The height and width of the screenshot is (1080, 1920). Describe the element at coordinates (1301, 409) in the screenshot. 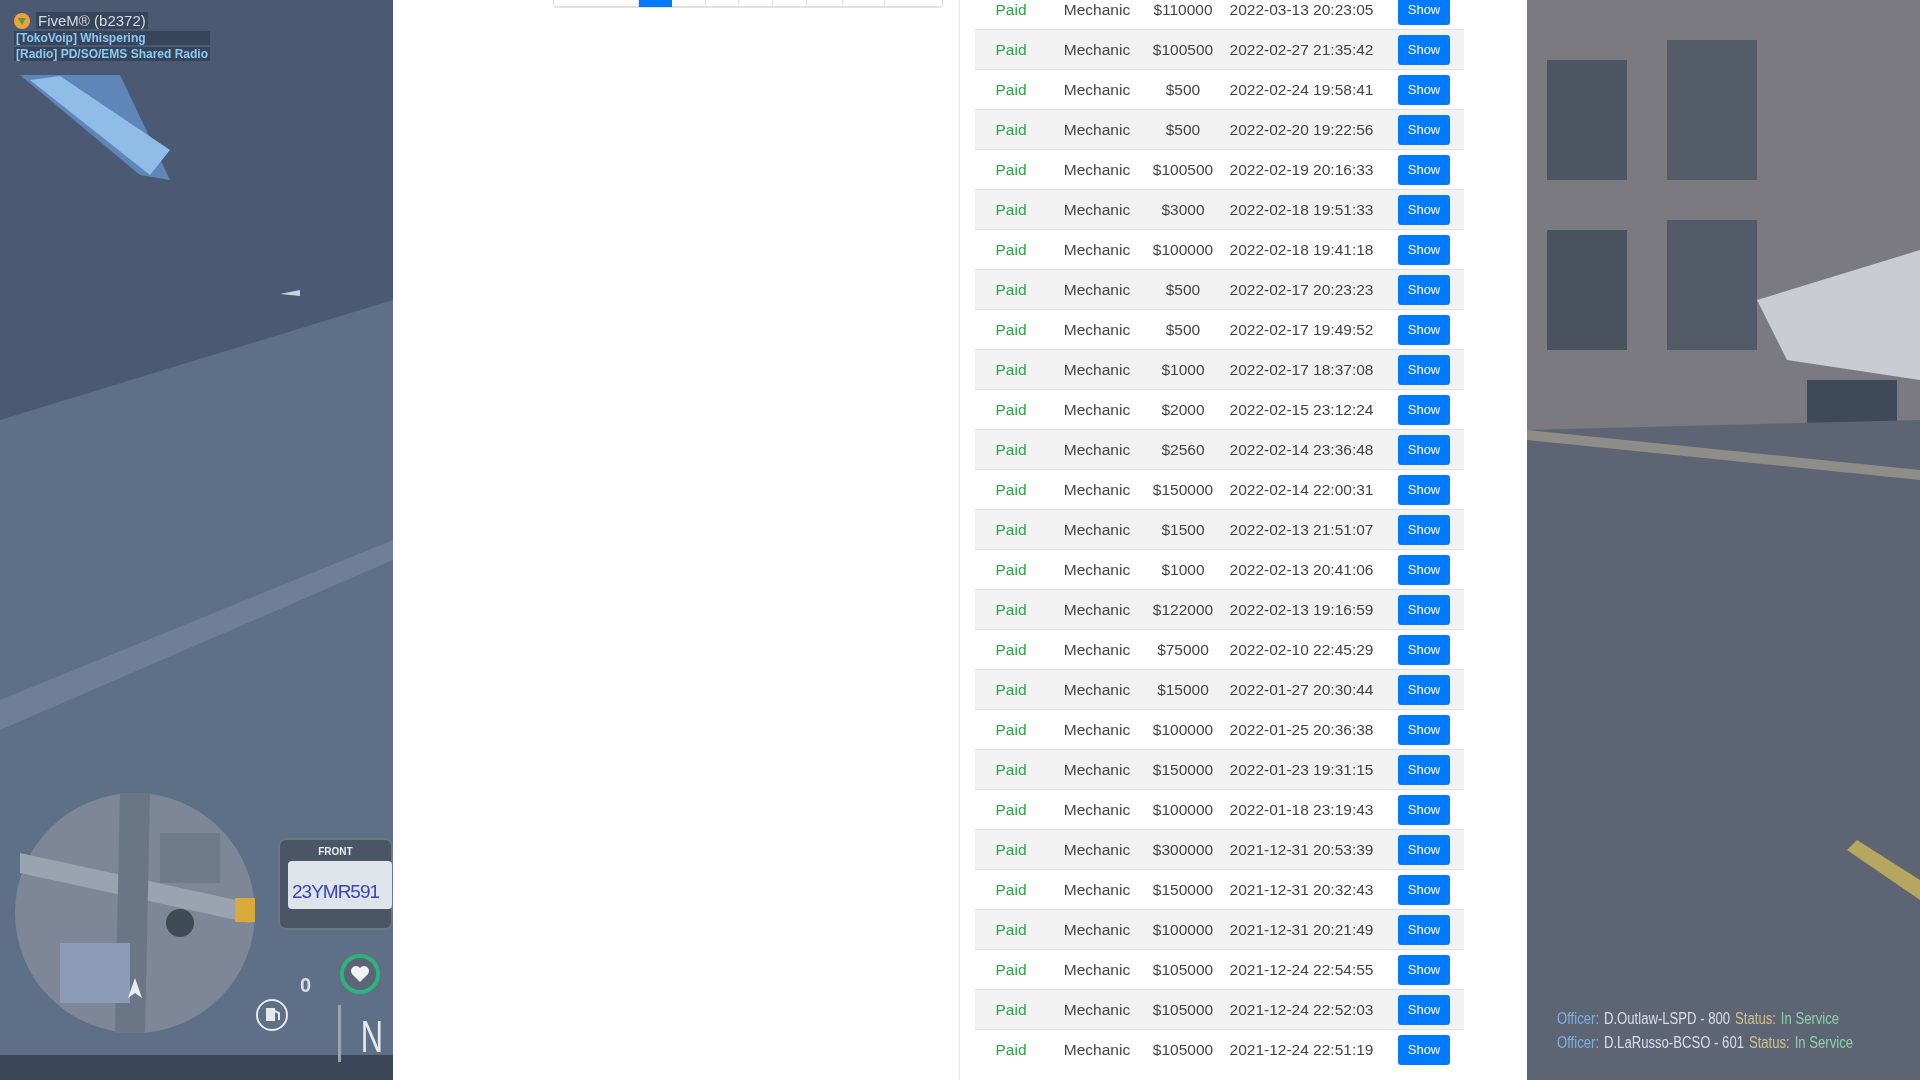

I see `date-cell: 2022-02-15 23:12:24` at that location.